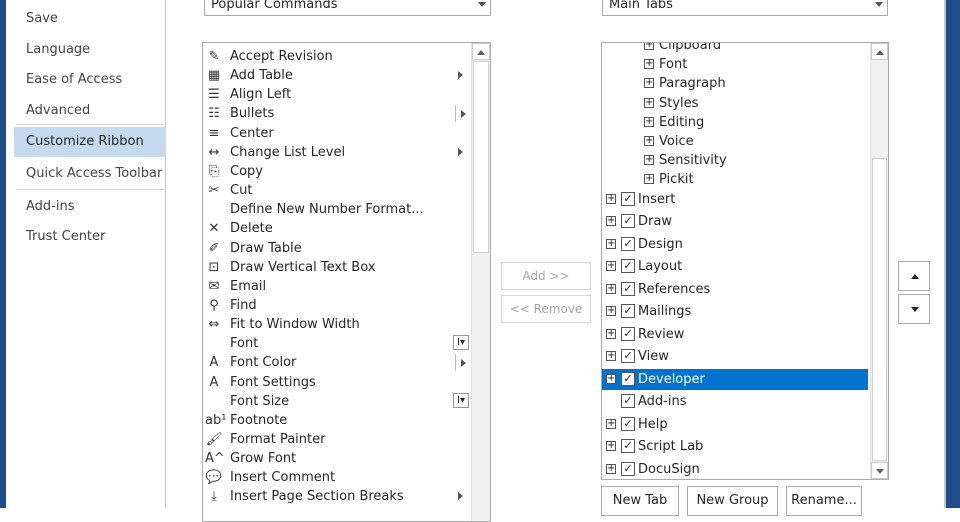 This screenshot has width=960, height=522. I want to click on command-list-item: ↔ Change List Level, so click(336, 152).